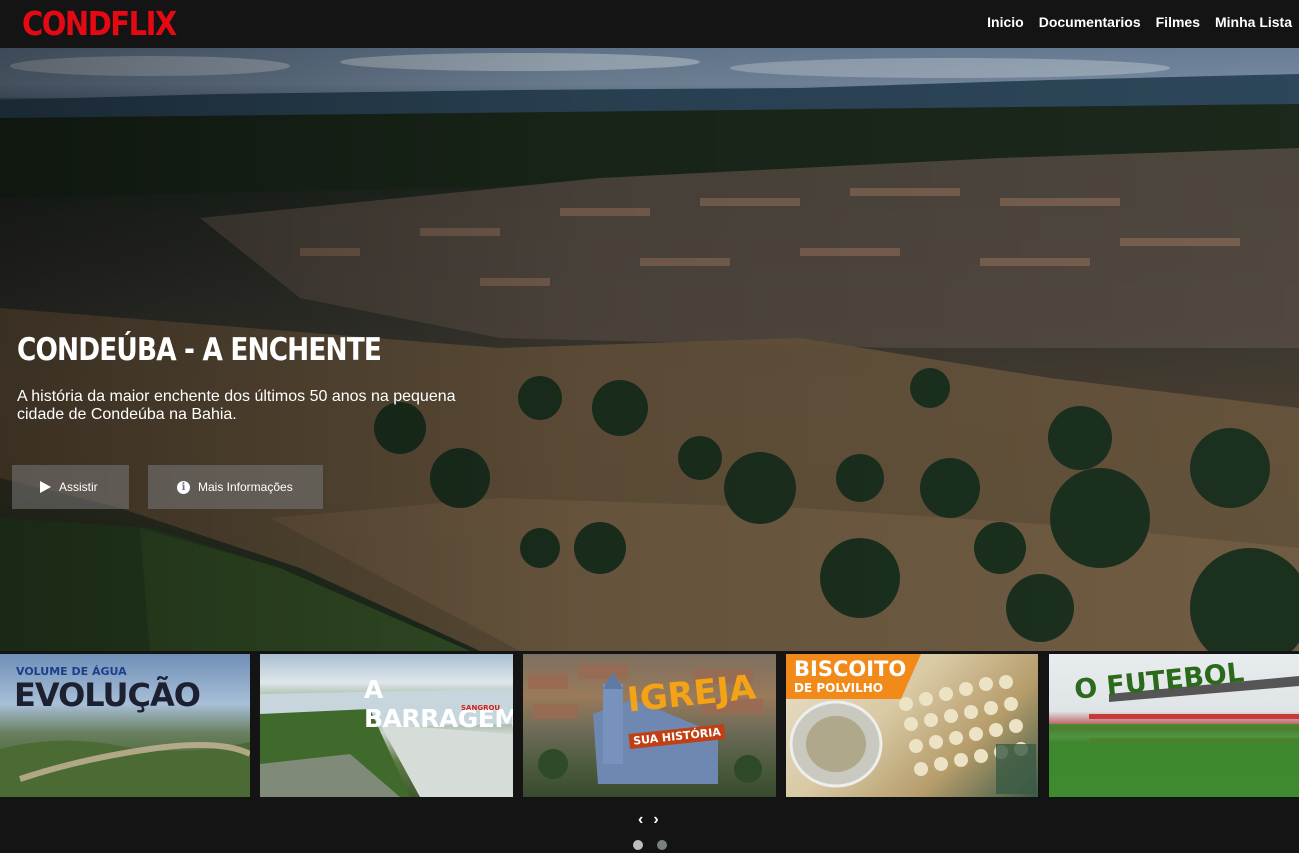 The image size is (1299, 853). I want to click on play-button-label: Assistir, so click(78, 487).